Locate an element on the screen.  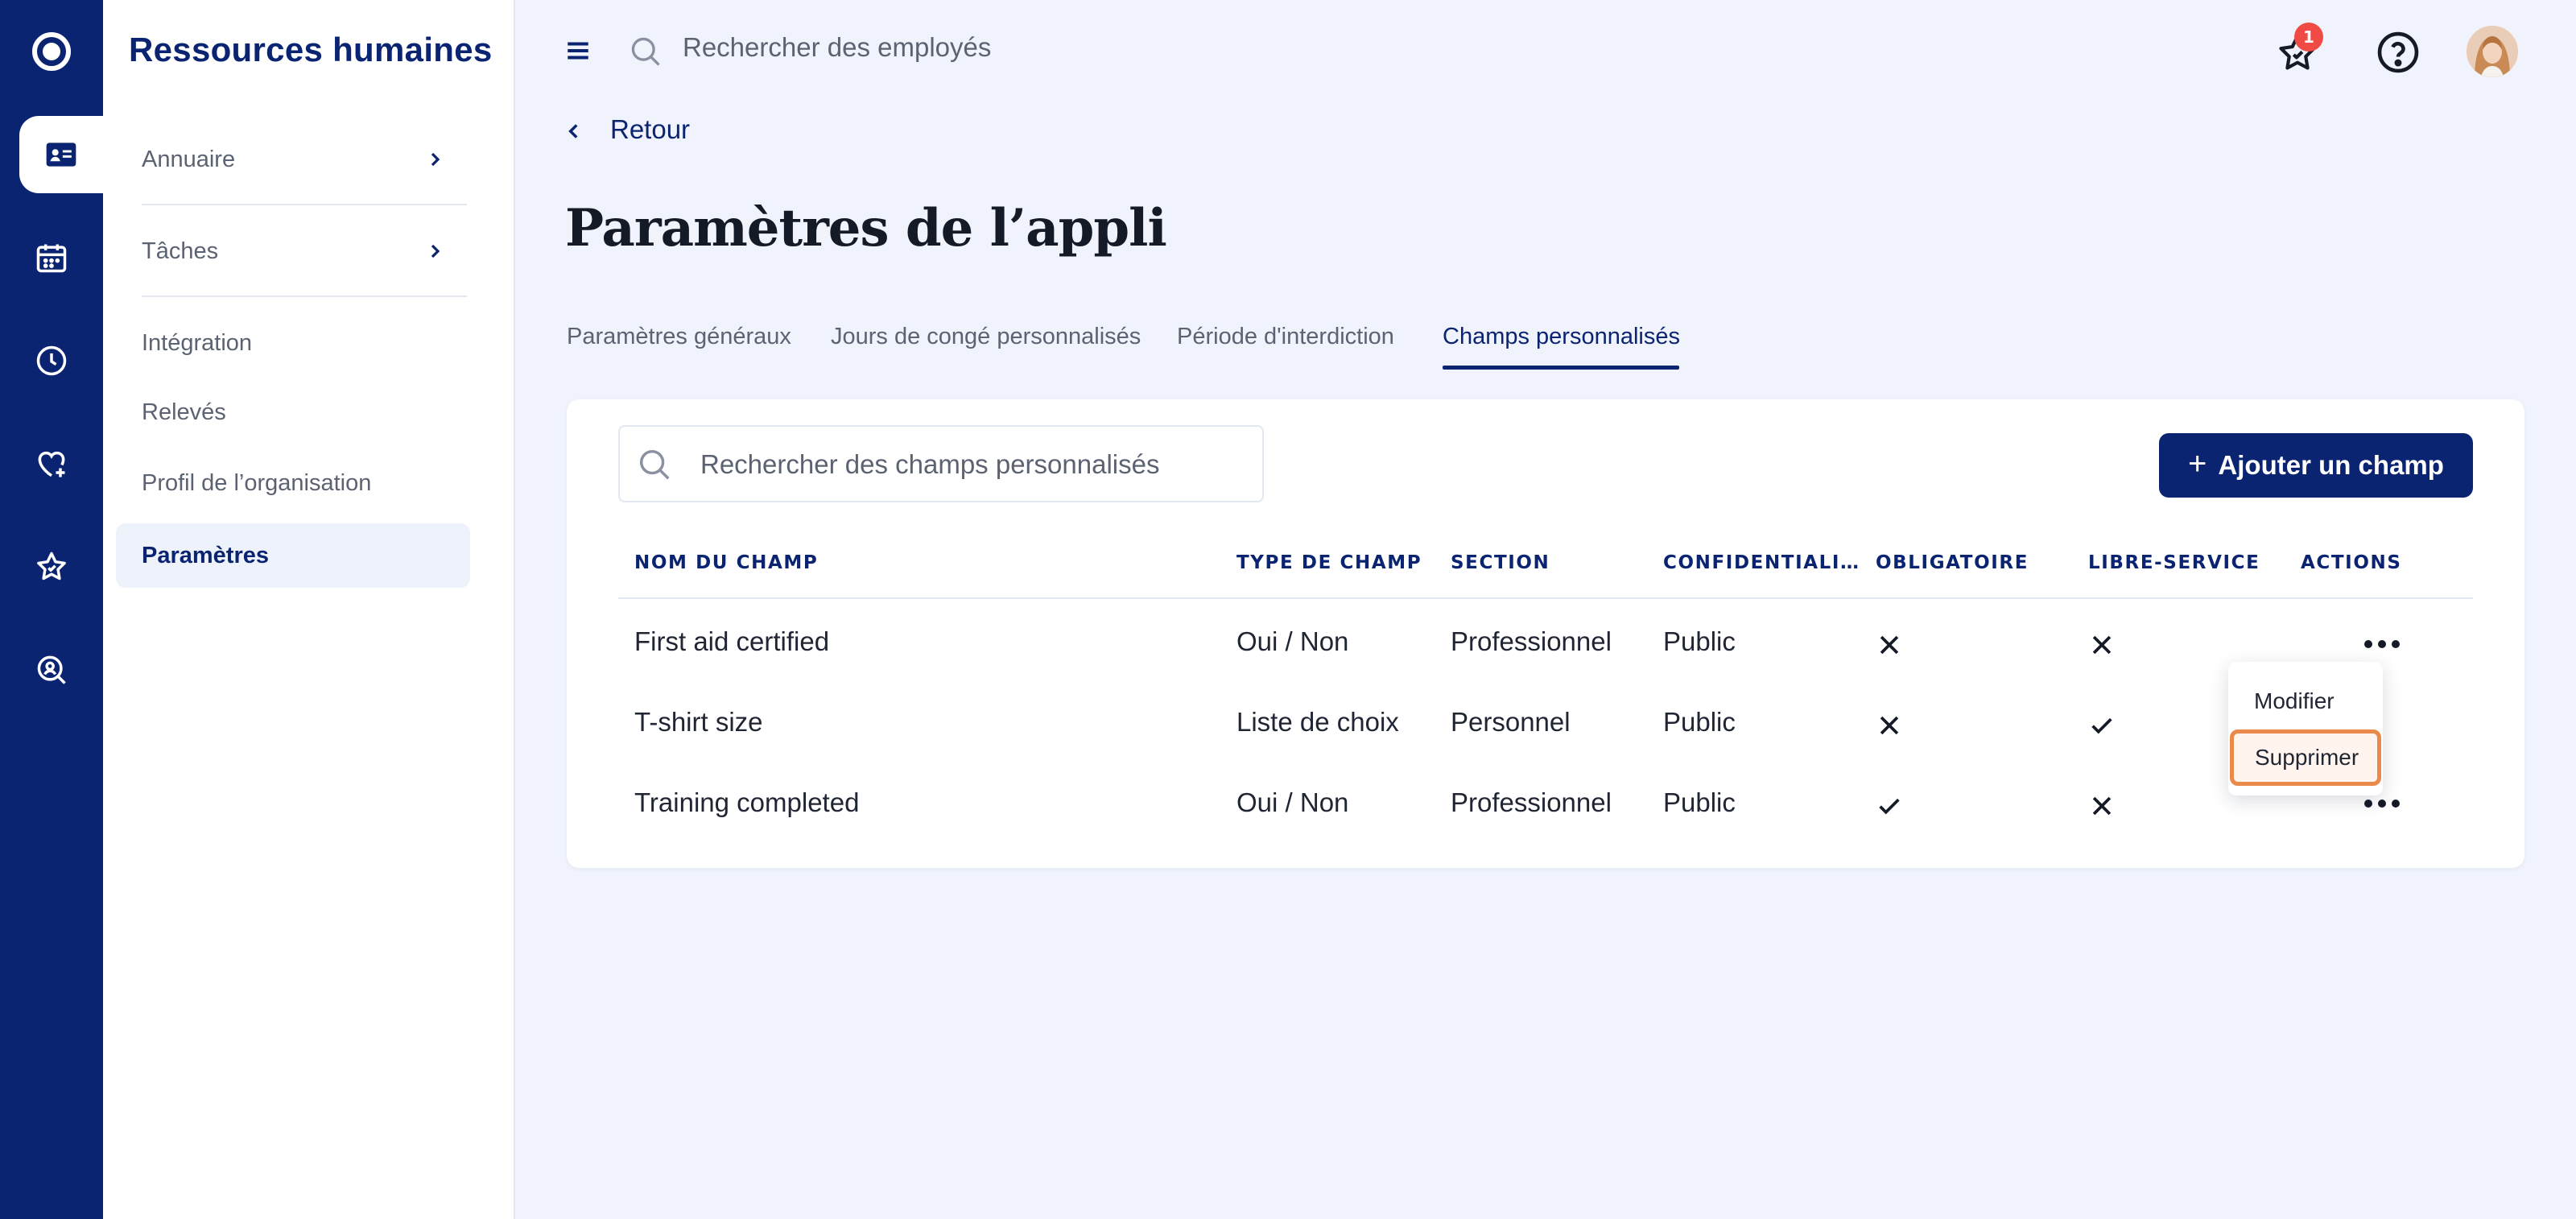
custom-fields-search-input is located at coordinates (974, 464).